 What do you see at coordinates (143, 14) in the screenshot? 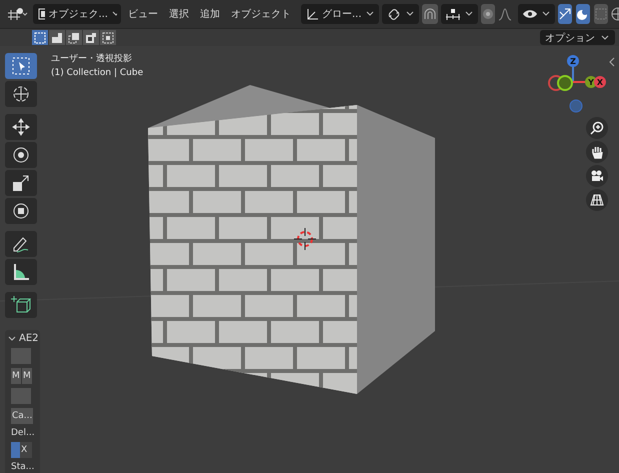
I see `menu-item: ビュー` at bounding box center [143, 14].